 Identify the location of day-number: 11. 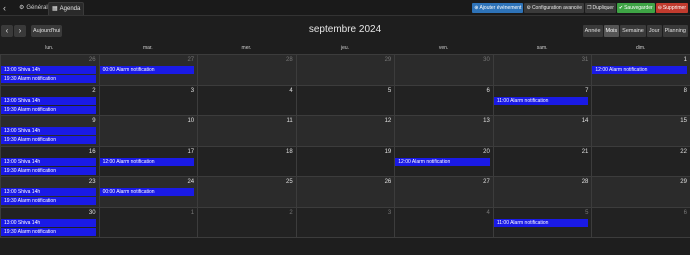
(289, 121).